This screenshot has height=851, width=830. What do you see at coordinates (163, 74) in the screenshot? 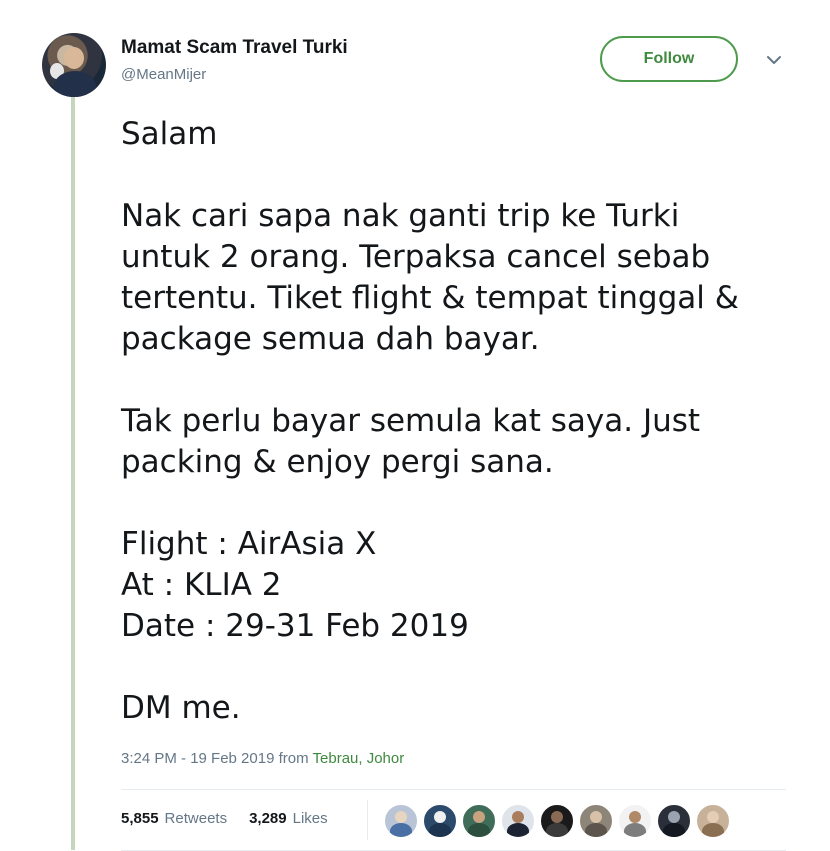
I see `user-handle: @MeanMijer` at bounding box center [163, 74].